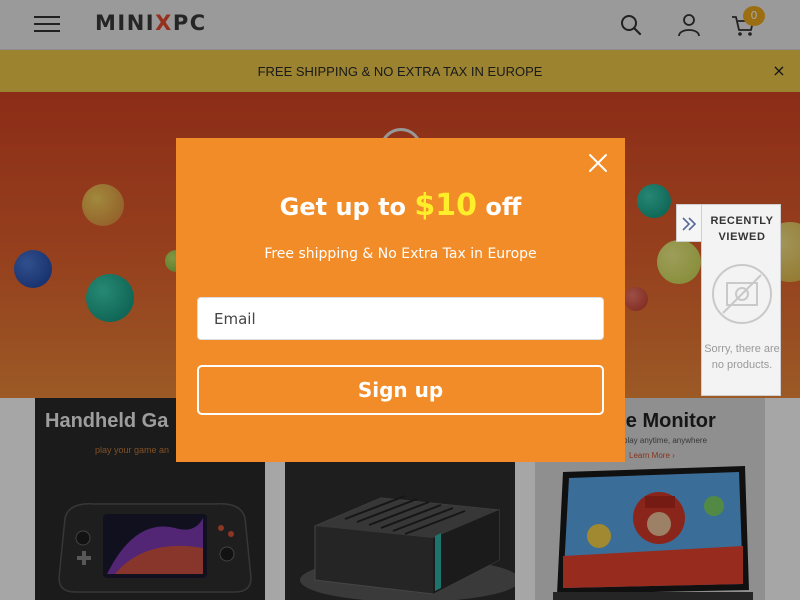 This screenshot has width=800, height=600. I want to click on recently-viewed-title: RECENTLY VIEWED, so click(742, 229).